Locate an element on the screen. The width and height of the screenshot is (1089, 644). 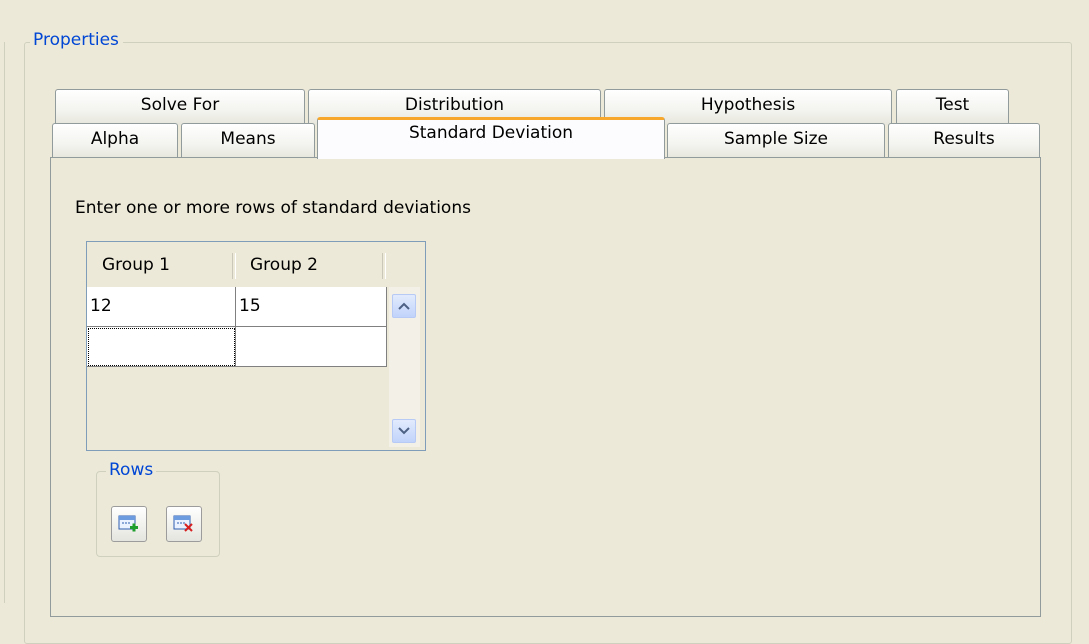
scroll-up-button is located at coordinates (404, 306).